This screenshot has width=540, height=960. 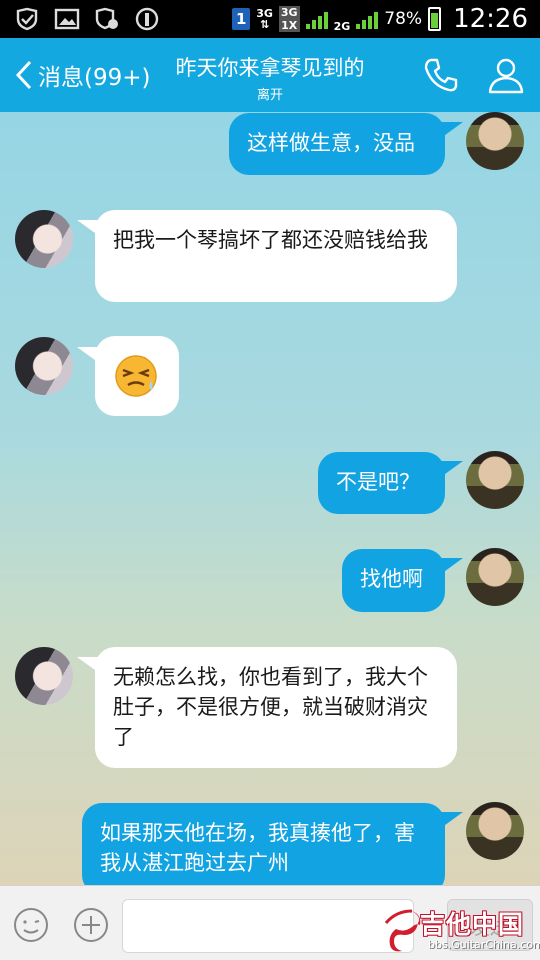 What do you see at coordinates (441, 75) in the screenshot?
I see `phone-call-icon` at bounding box center [441, 75].